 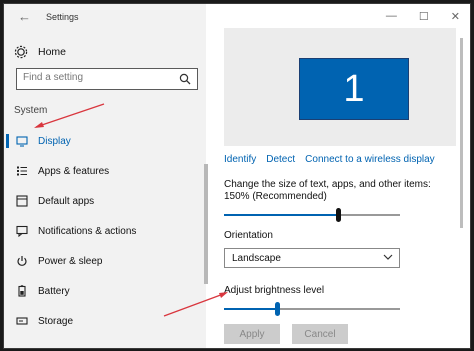 What do you see at coordinates (22, 171) in the screenshot?
I see `list-icon` at bounding box center [22, 171].